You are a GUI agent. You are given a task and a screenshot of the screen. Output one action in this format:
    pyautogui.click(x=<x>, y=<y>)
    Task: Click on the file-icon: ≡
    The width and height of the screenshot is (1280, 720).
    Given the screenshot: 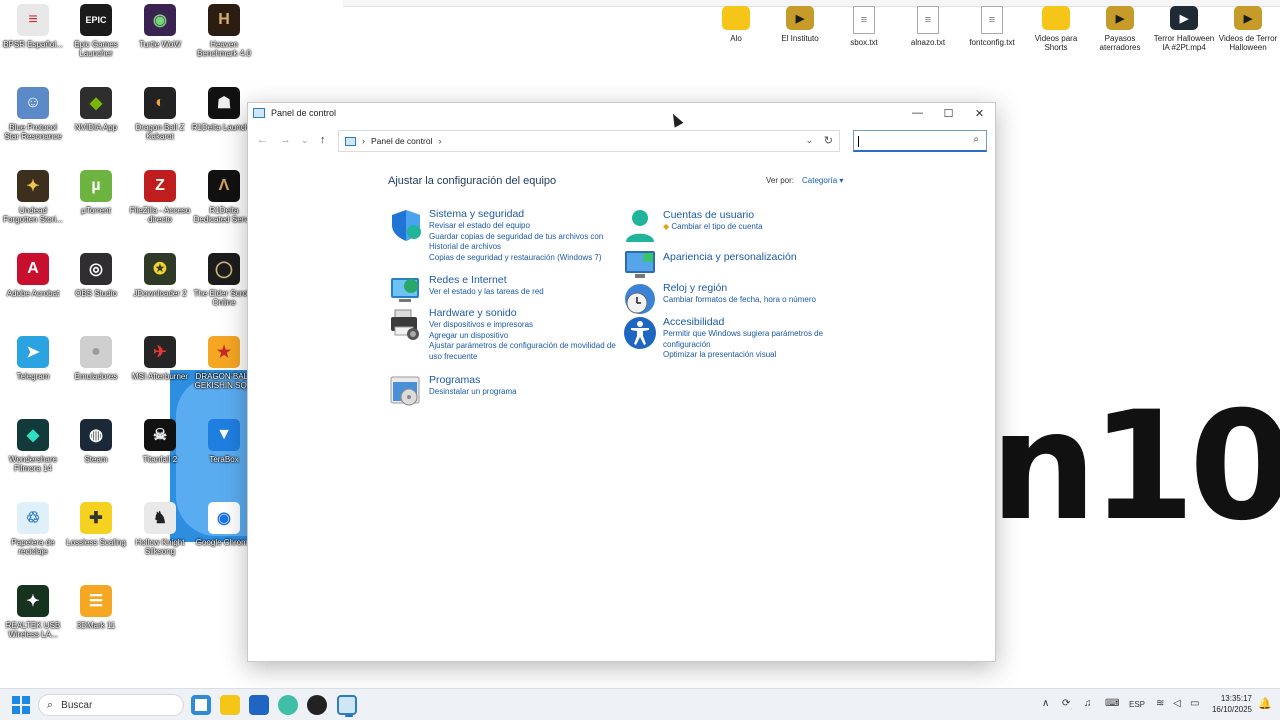 What is the action you would take?
    pyautogui.click(x=928, y=20)
    